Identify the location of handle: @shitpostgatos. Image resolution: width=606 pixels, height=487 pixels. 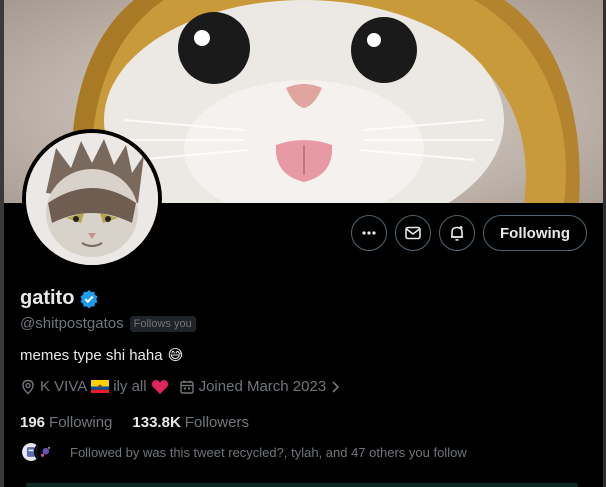
(72, 323).